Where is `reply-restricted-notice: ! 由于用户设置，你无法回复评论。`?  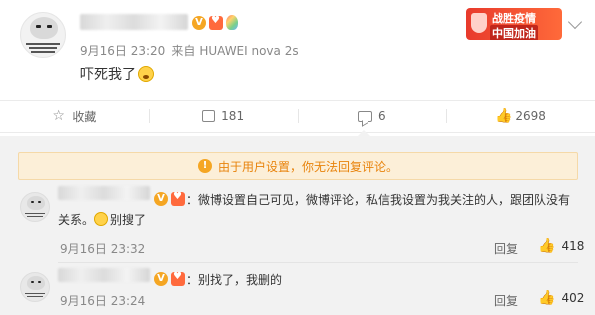
reply-restricted-notice: ! 由于用户设置，你无法回复评论。 is located at coordinates (298, 166).